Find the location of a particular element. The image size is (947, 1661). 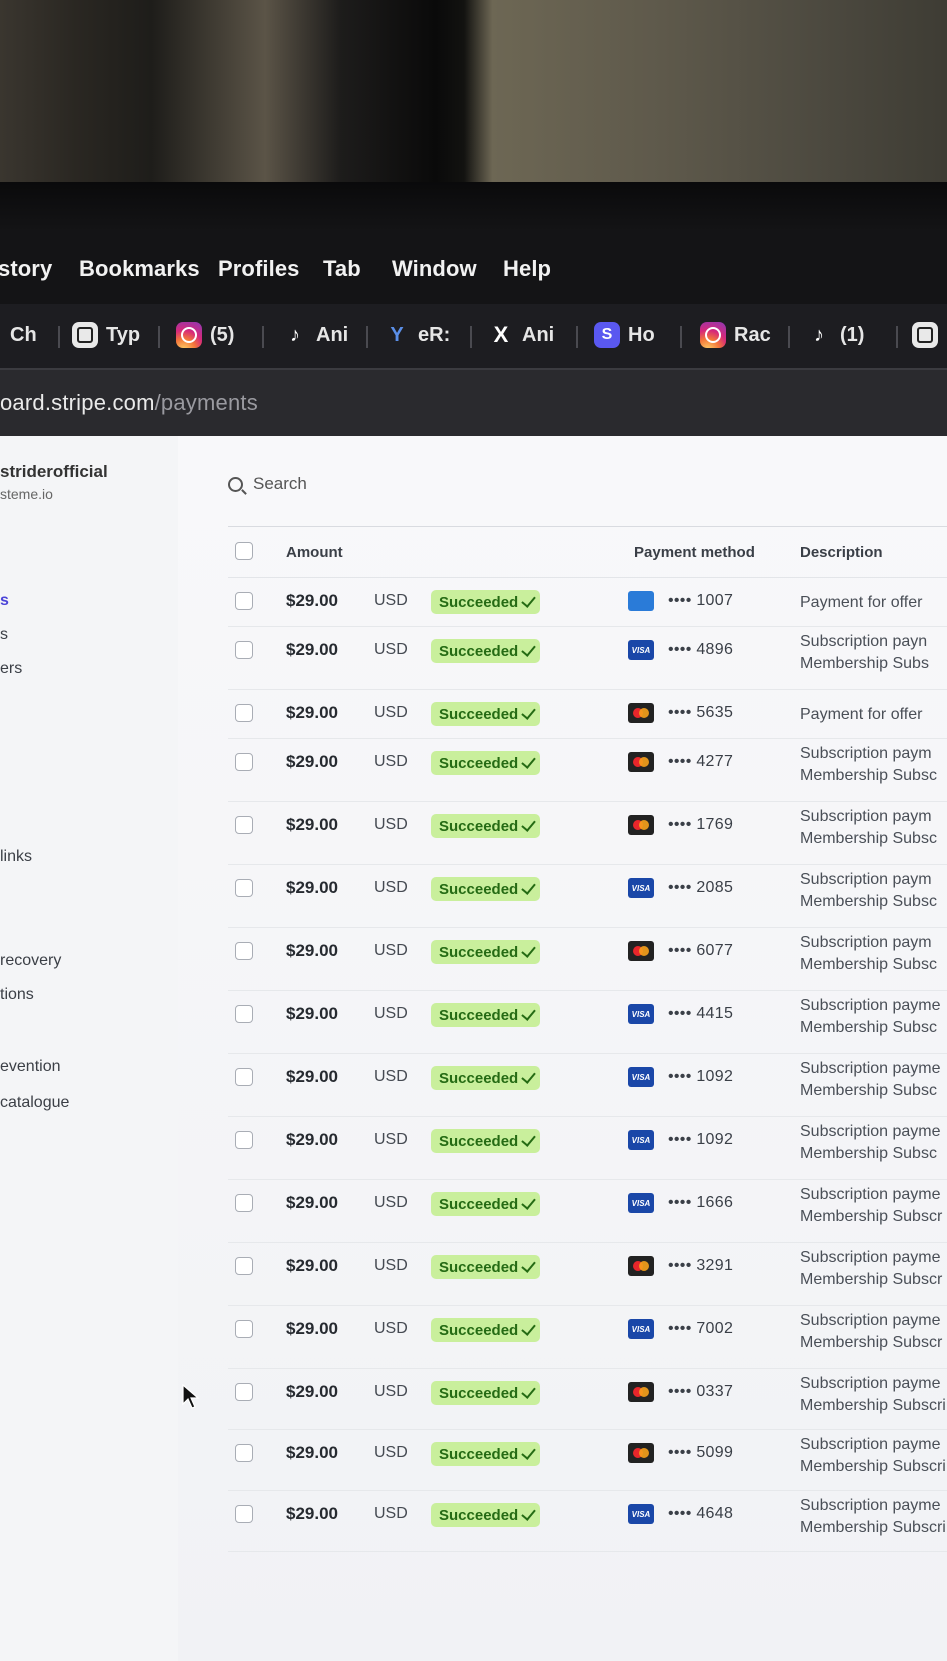

browser-tab: Rac is located at coordinates (736, 335).